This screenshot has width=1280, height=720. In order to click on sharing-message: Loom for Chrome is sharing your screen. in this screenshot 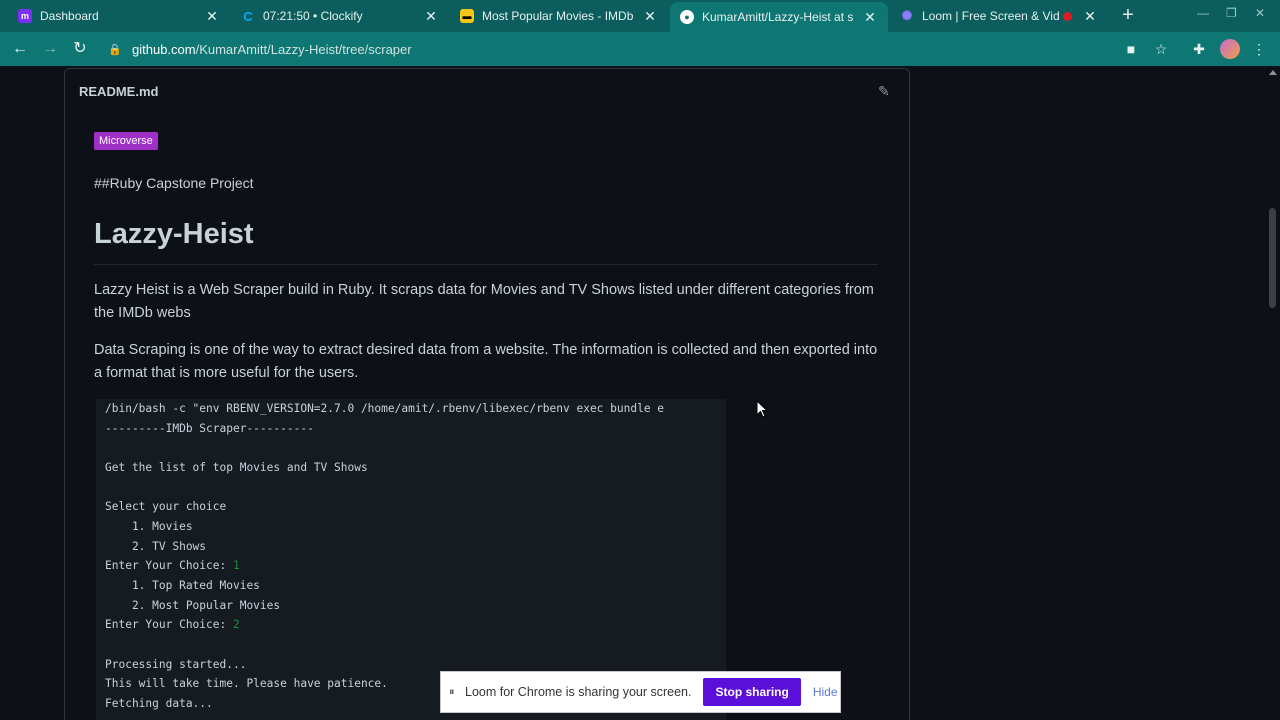, I will do `click(578, 692)`.